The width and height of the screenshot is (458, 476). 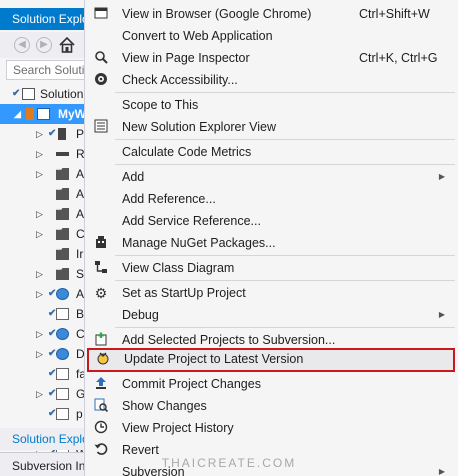 I want to click on svn-commit-icon, so click(x=101, y=384).